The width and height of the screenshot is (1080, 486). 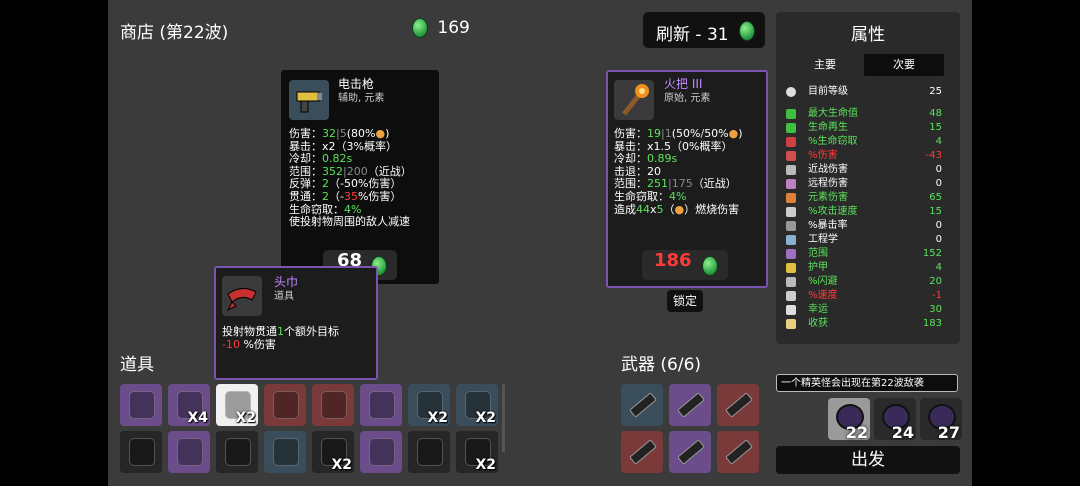 What do you see at coordinates (866, 240) in the screenshot?
I see `stat-row: 工程学 0` at bounding box center [866, 240].